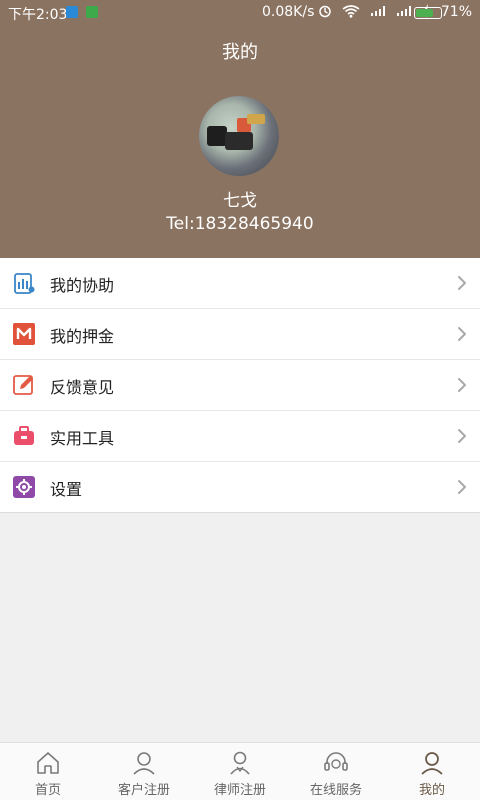 This screenshot has width=480, height=800. Describe the element at coordinates (48, 763) in the screenshot. I see `home-icon` at that location.